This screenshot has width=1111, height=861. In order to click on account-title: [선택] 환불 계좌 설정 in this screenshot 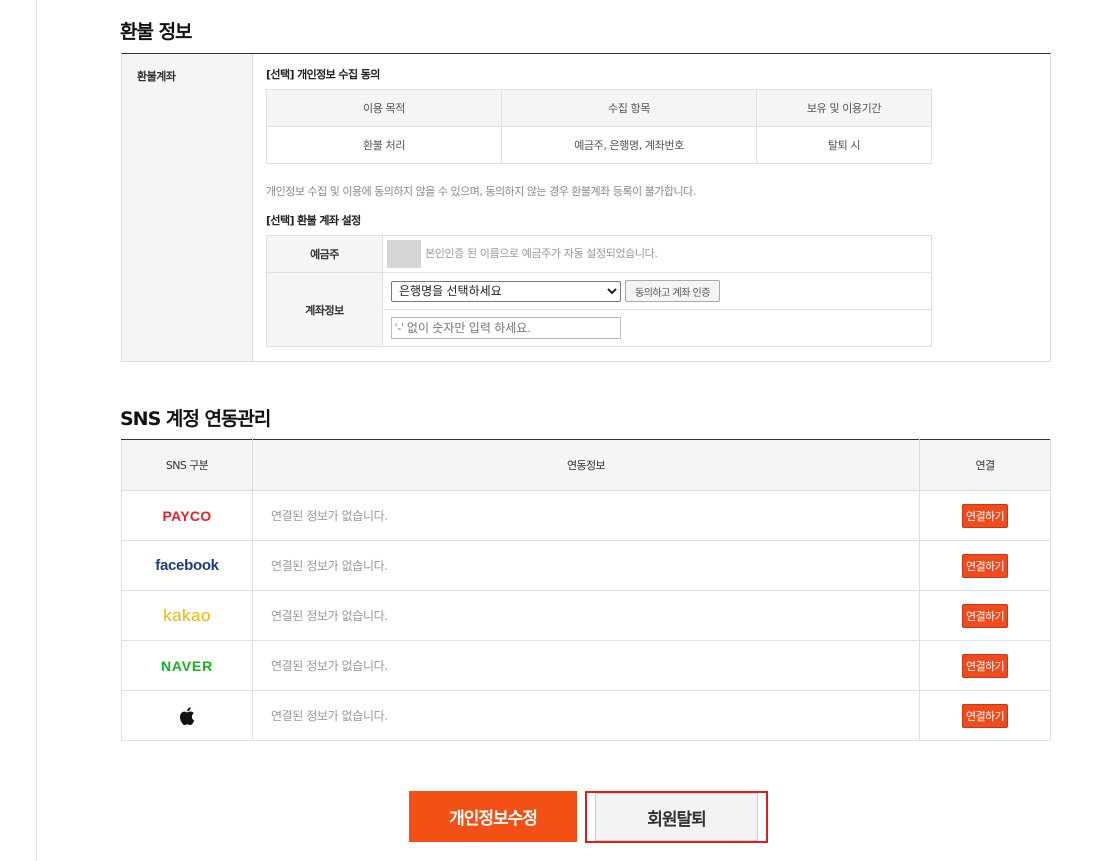, I will do `click(313, 220)`.